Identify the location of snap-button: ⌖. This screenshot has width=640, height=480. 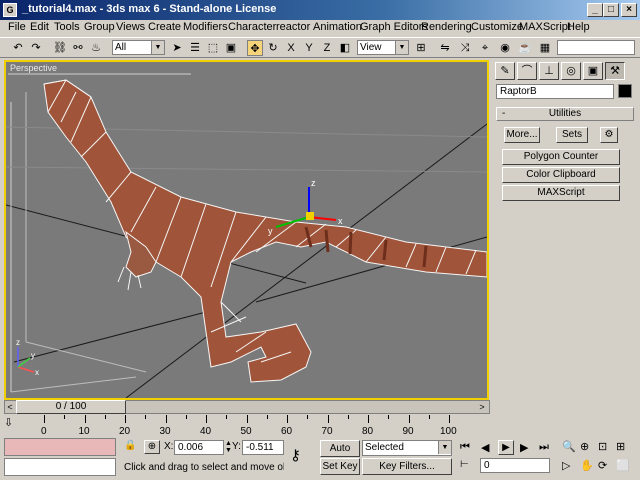
(485, 48).